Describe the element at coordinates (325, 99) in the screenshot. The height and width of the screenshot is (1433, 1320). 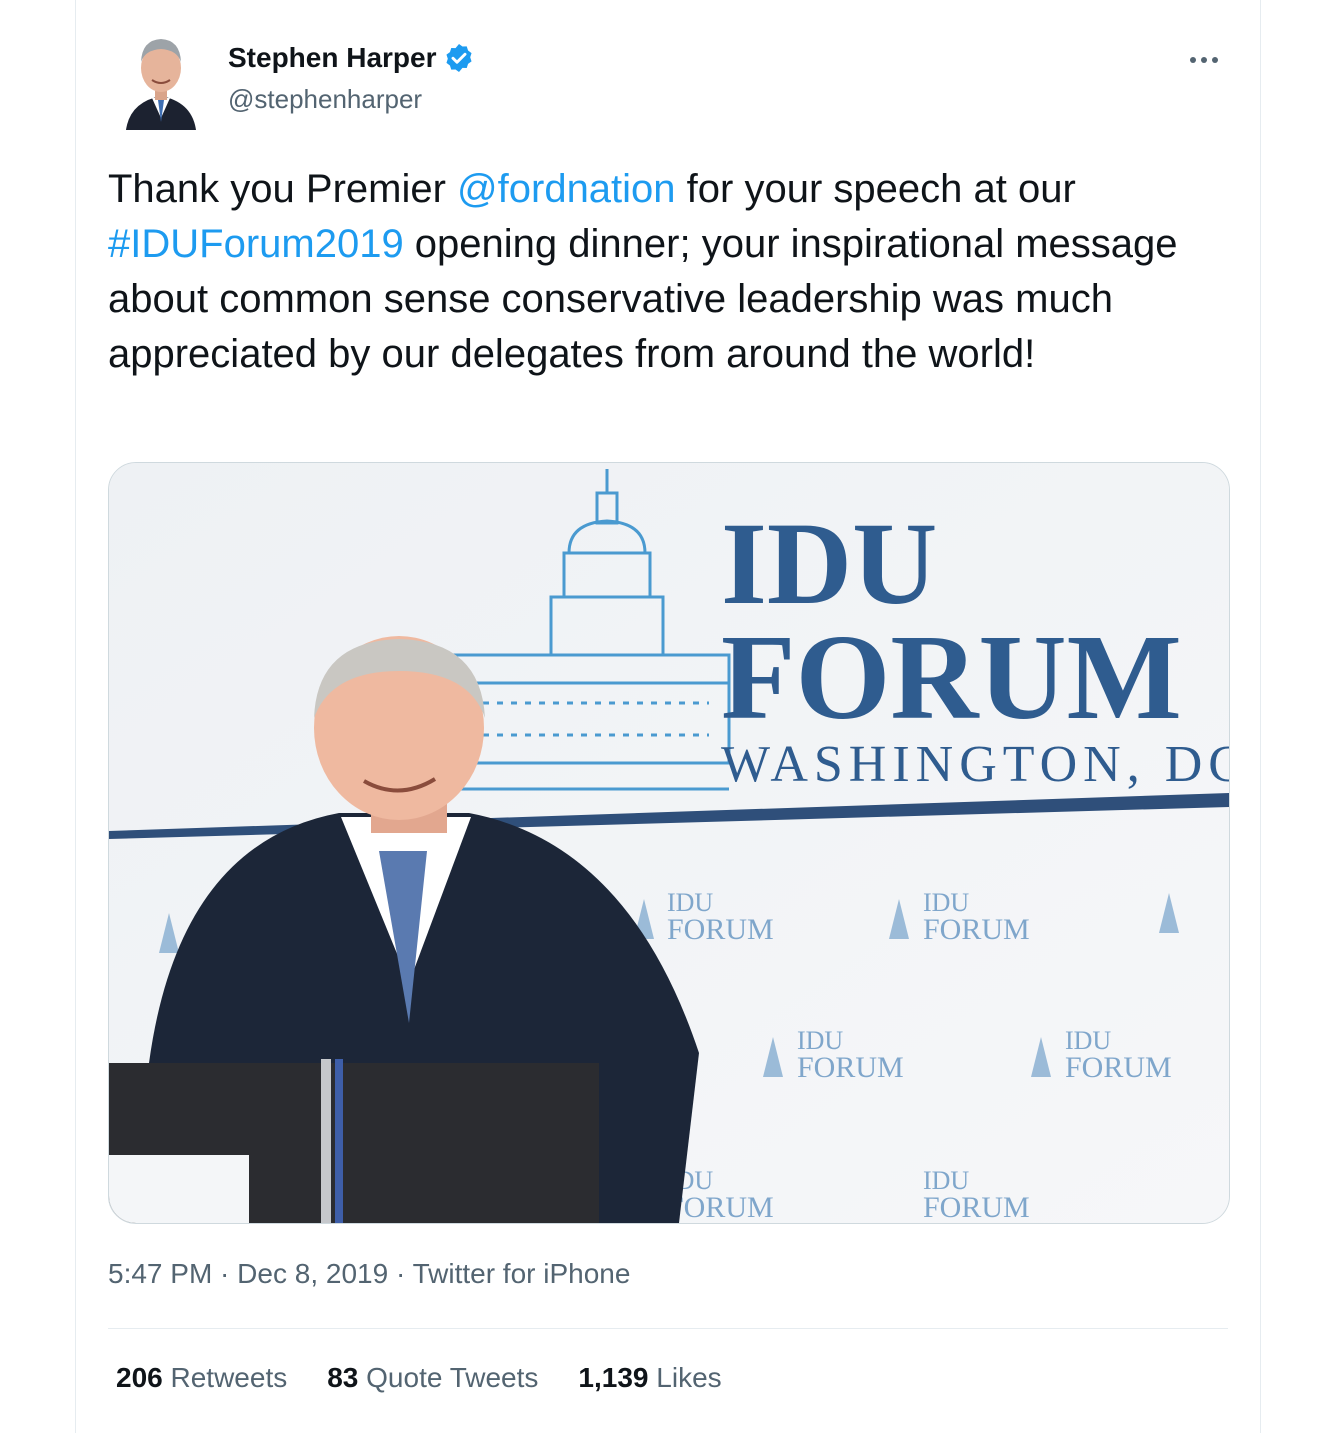
I see `author-handle: @stephenharper` at that location.